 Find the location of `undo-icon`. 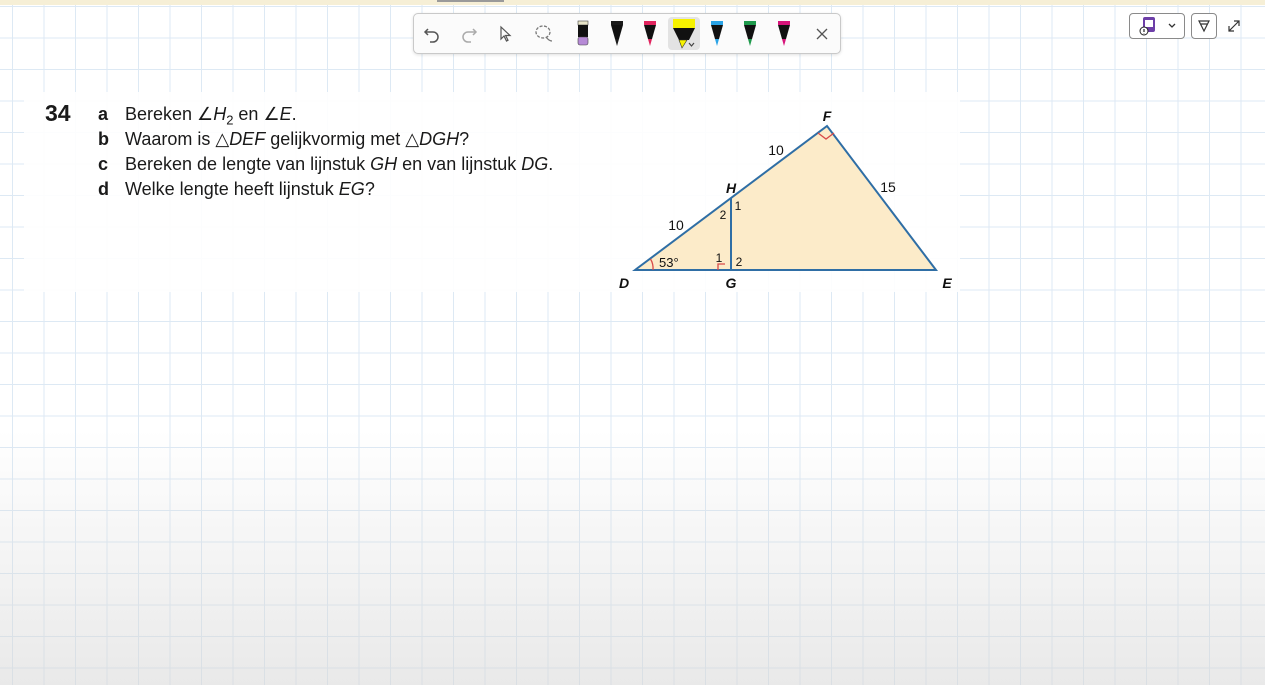

undo-icon is located at coordinates (431, 35).